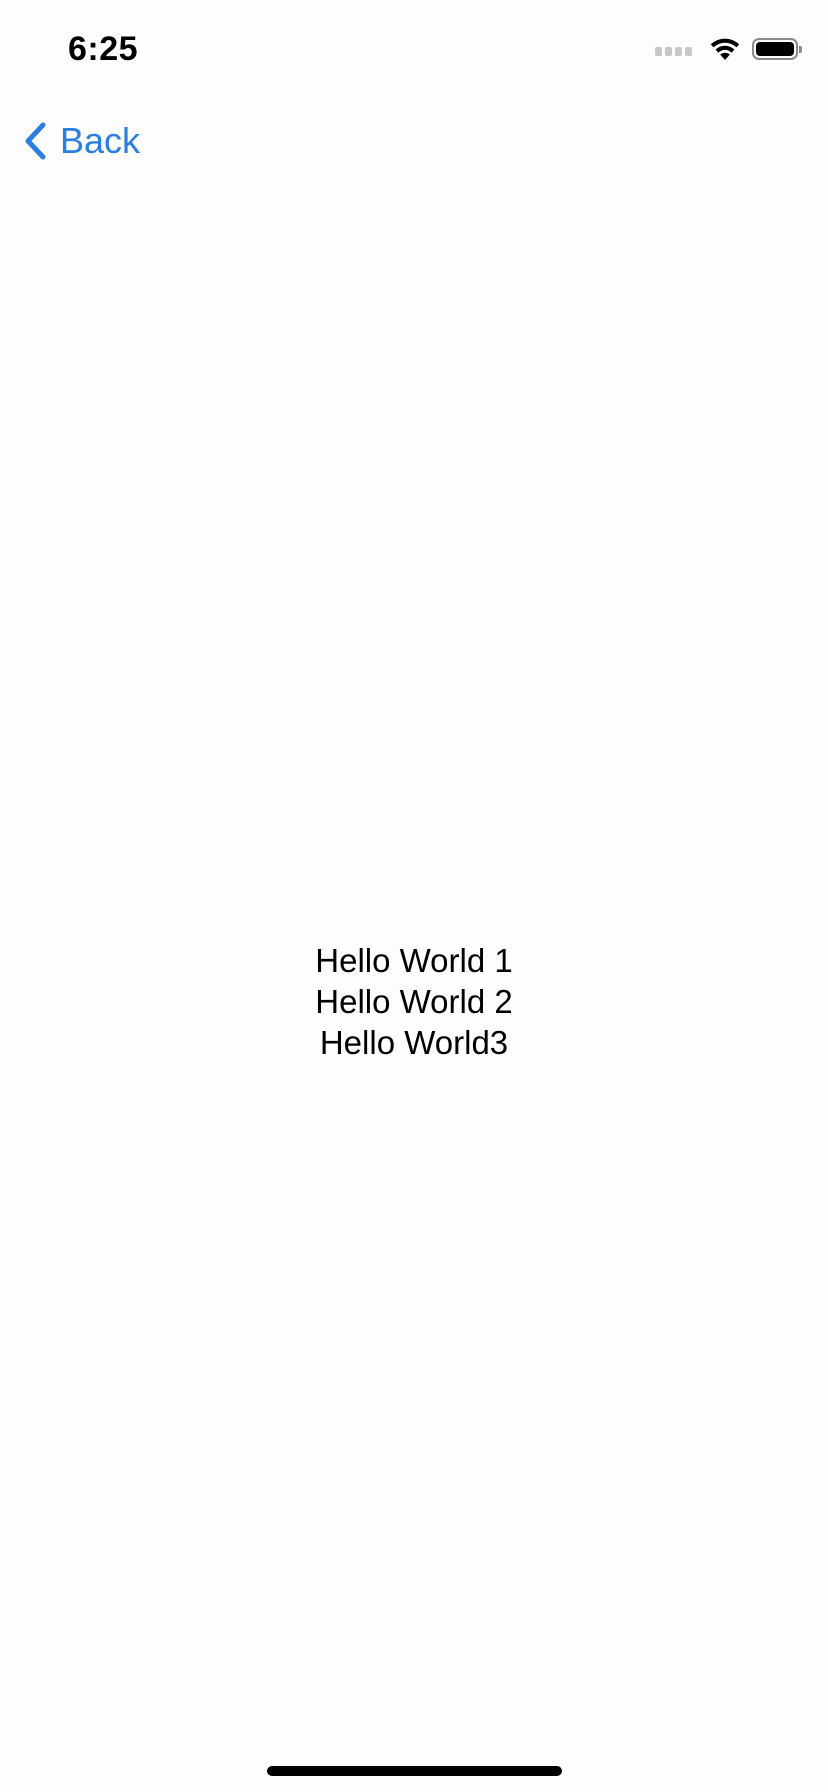  I want to click on status-time: 6:25, so click(103, 49).